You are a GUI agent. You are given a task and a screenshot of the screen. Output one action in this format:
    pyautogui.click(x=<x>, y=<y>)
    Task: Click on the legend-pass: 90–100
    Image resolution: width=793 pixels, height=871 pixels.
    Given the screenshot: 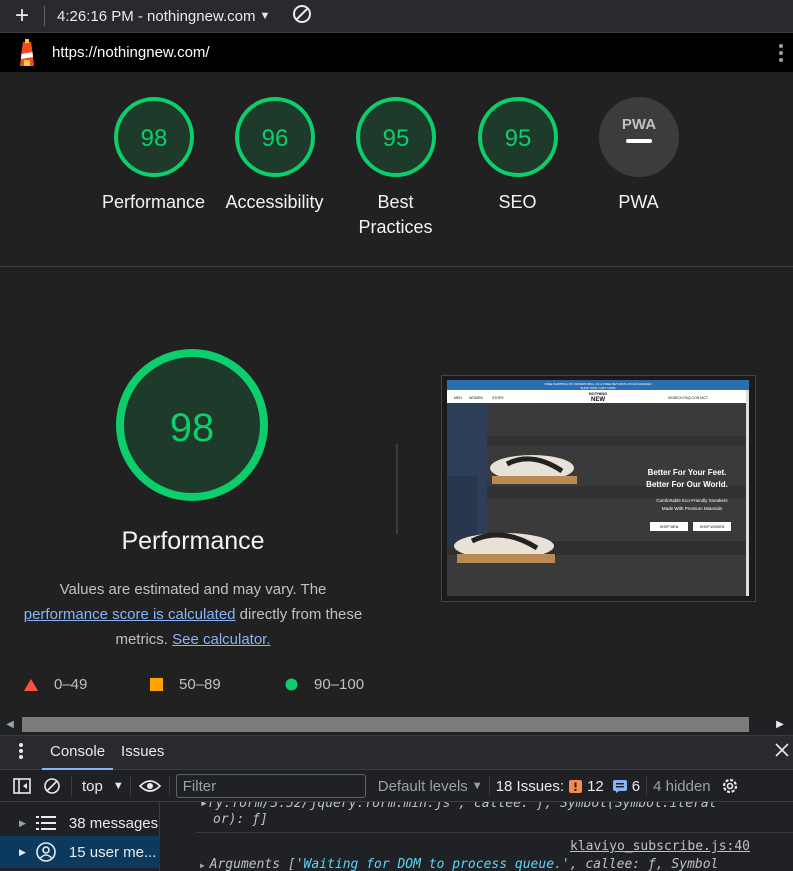 What is the action you would take?
    pyautogui.click(x=324, y=684)
    